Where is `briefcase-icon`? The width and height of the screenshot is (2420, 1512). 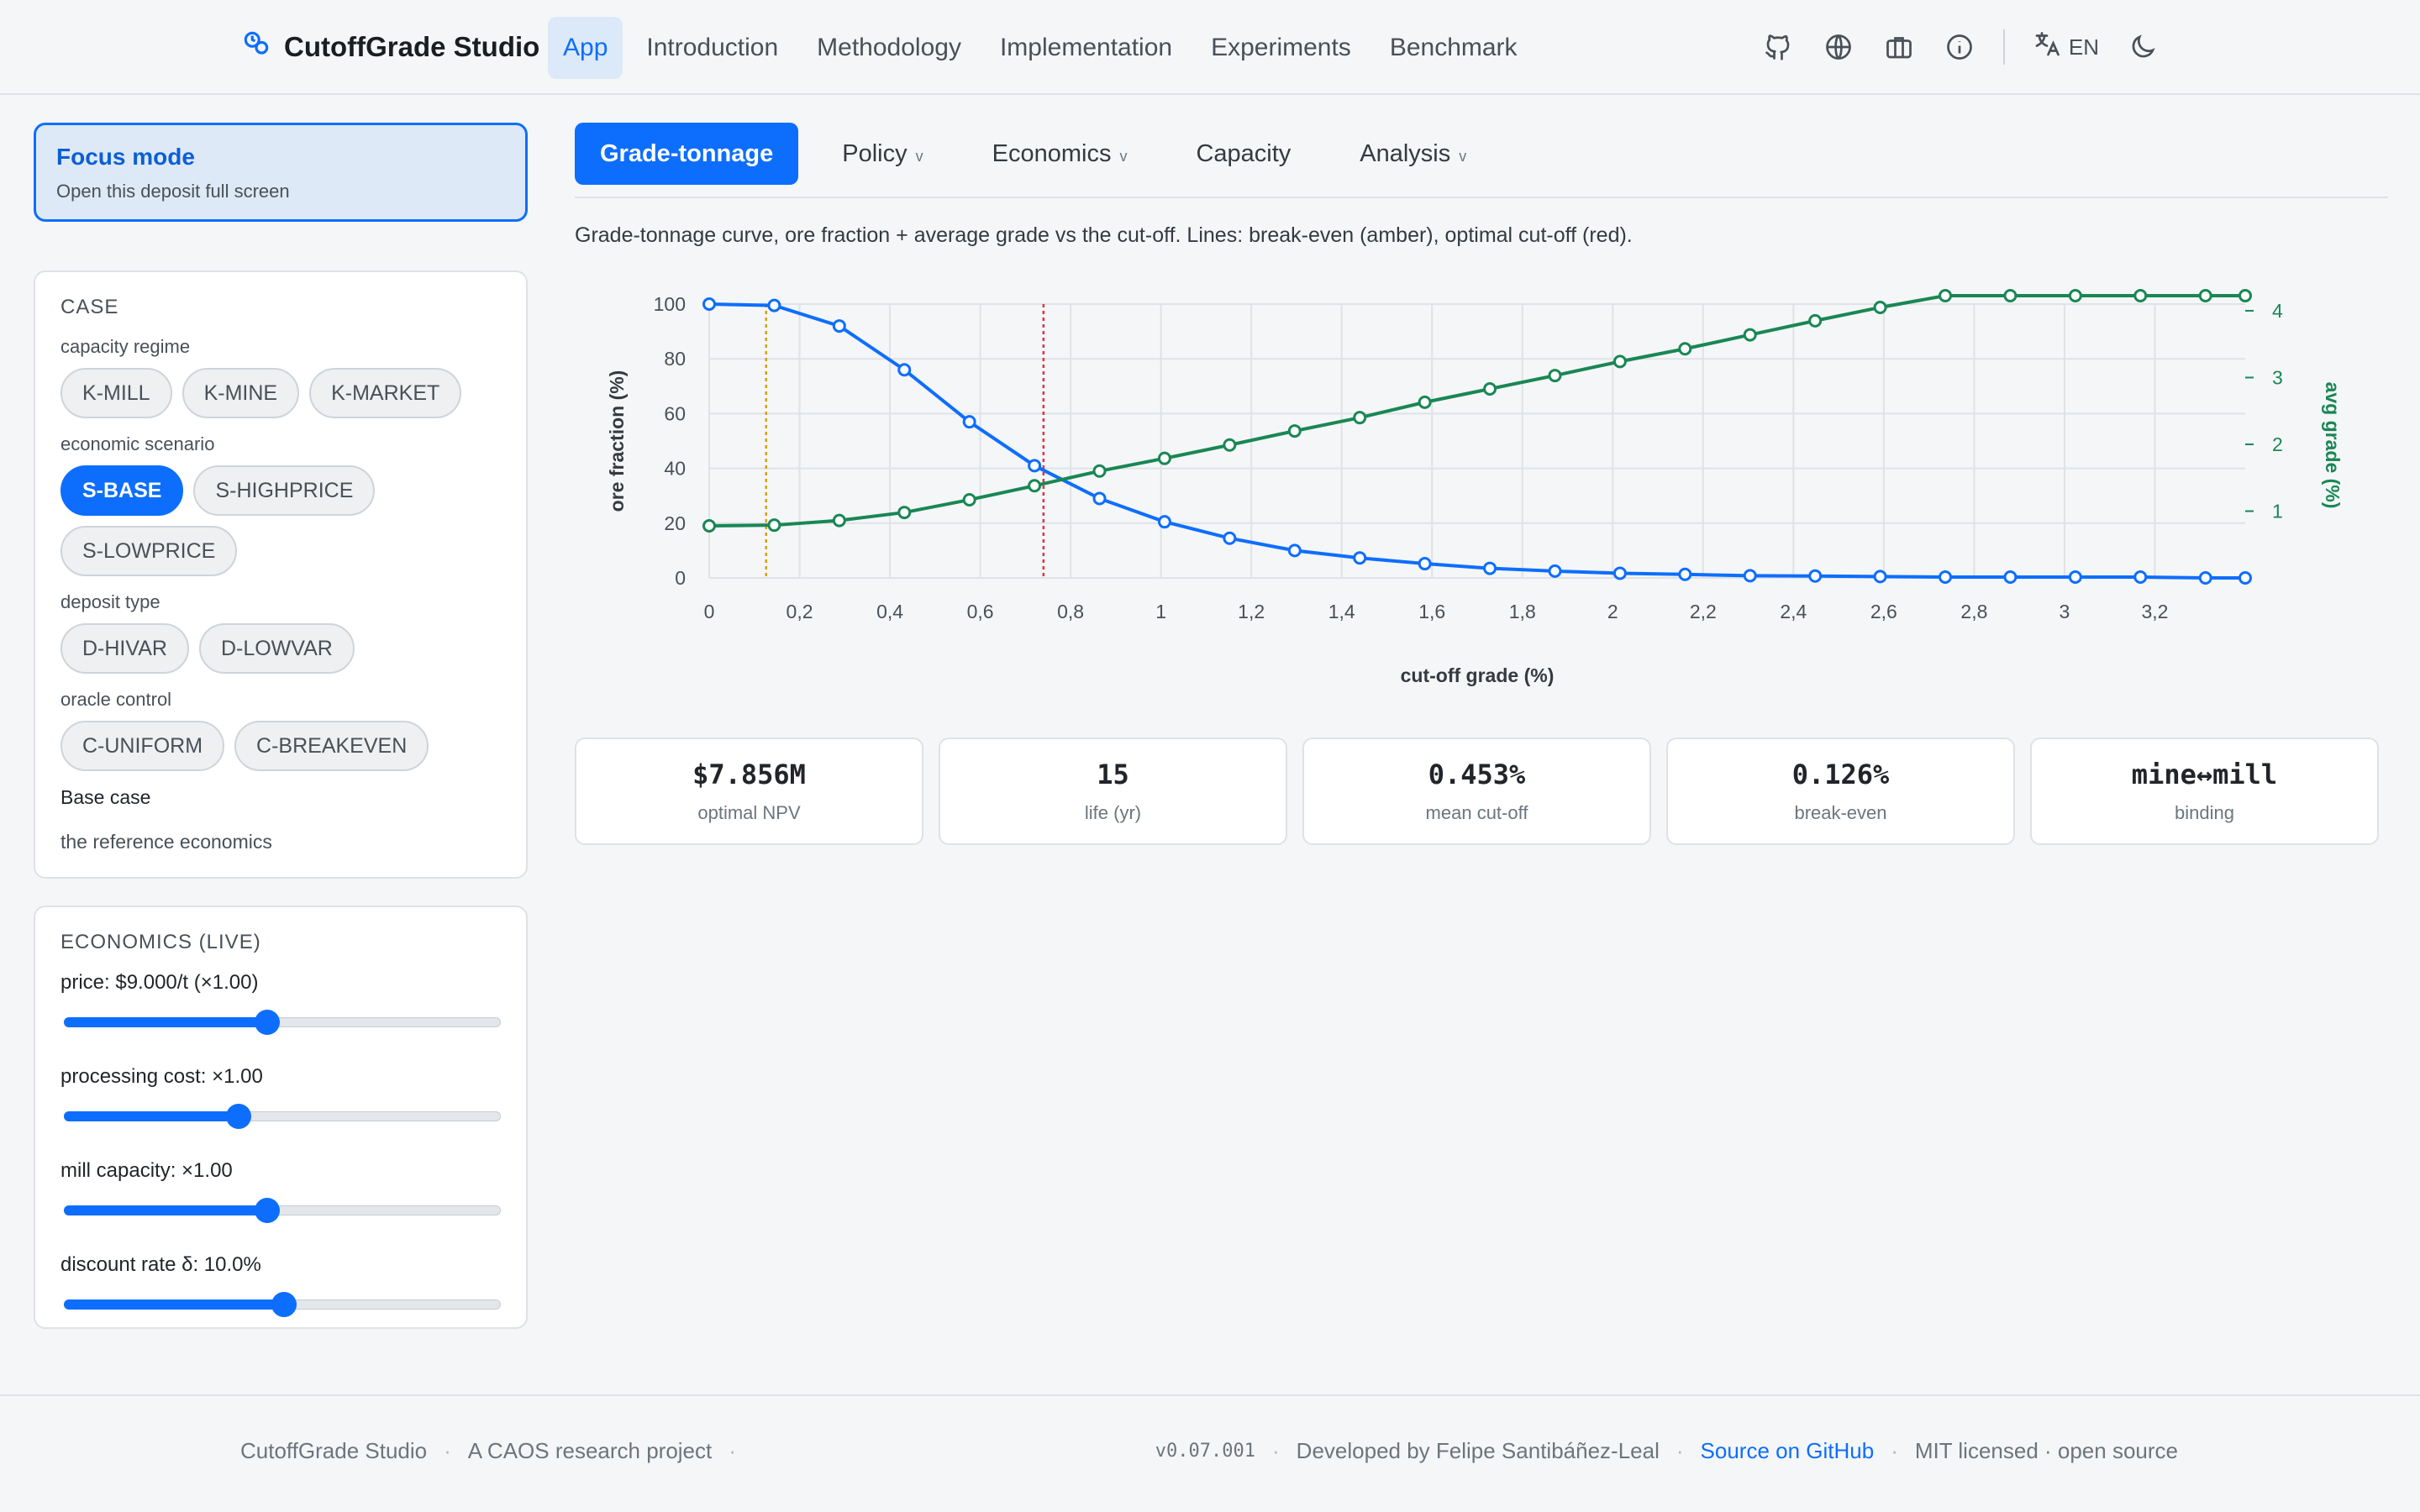
briefcase-icon is located at coordinates (1899, 47).